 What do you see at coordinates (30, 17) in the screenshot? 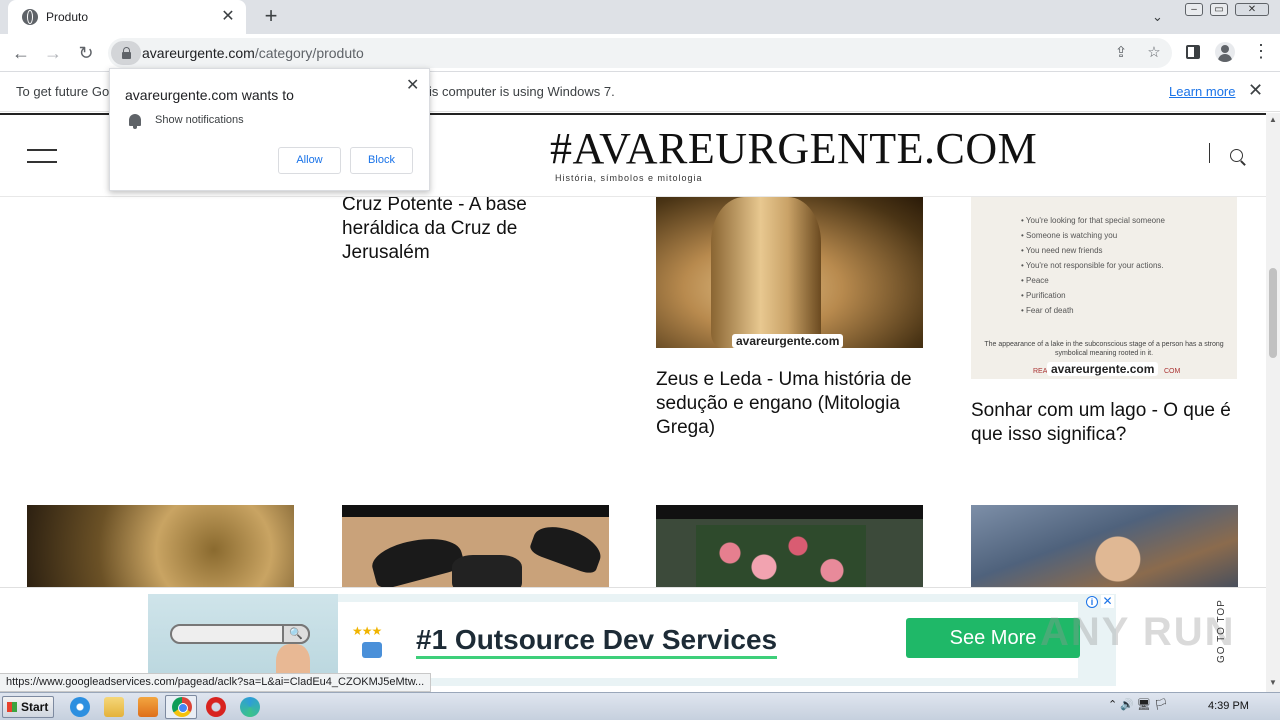
I see `globe-icon` at bounding box center [30, 17].